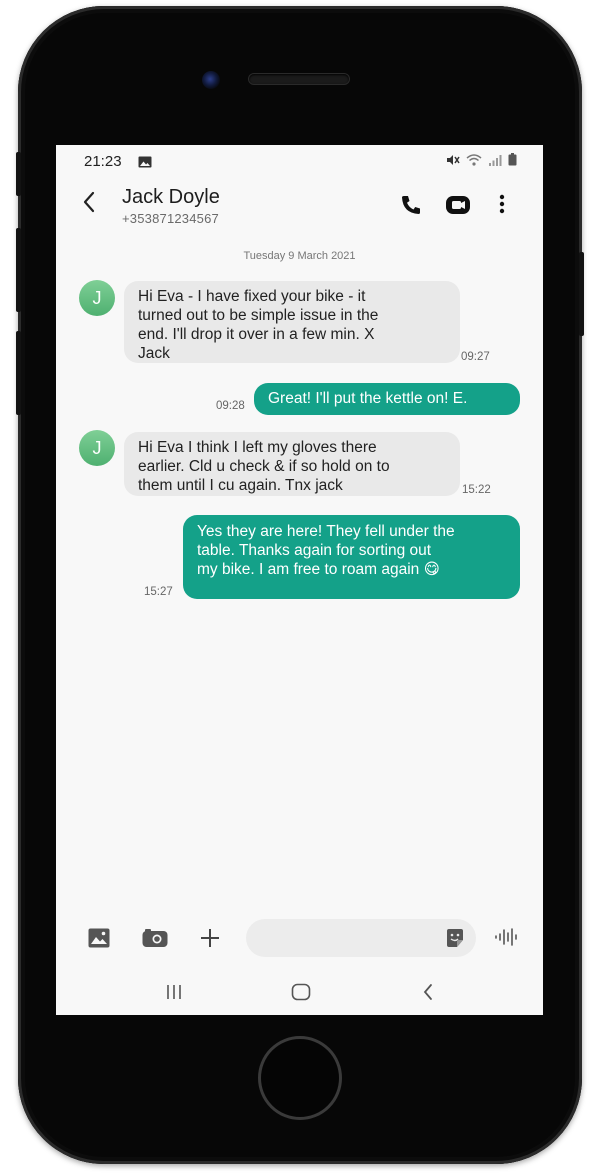  Describe the element at coordinates (103, 161) in the screenshot. I see `status-time: 21:23` at that location.